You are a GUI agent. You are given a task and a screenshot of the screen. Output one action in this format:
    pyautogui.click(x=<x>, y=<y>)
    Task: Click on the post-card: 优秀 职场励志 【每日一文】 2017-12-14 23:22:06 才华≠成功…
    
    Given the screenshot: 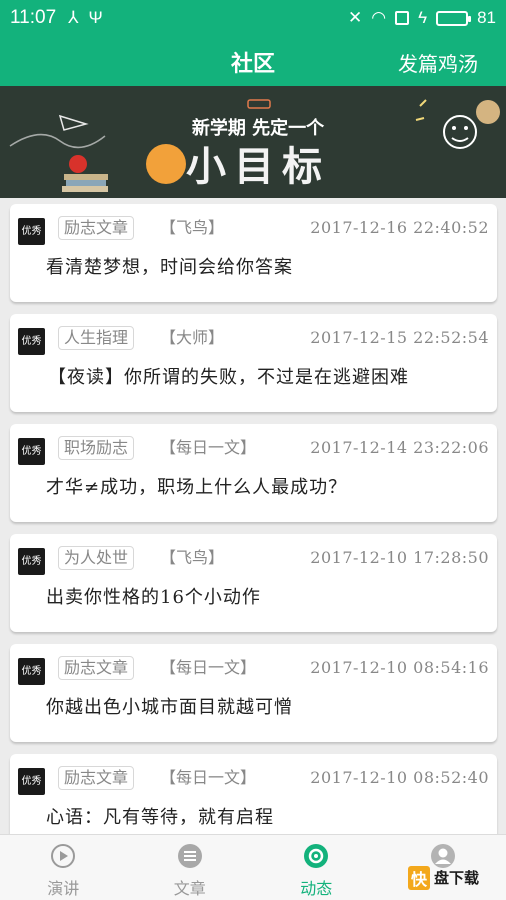 What is the action you would take?
    pyautogui.click(x=253, y=473)
    